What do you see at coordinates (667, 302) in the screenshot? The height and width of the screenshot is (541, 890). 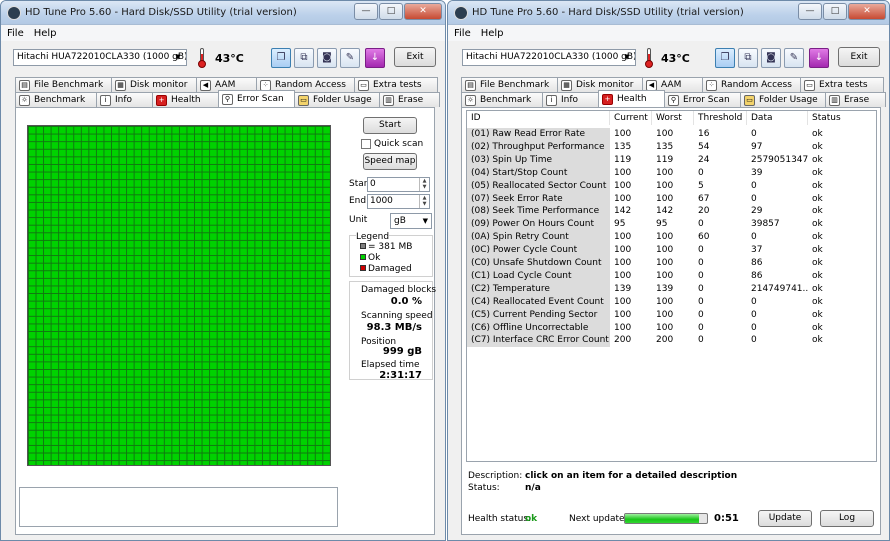 I see `table-row: (C4) Reallocated Event Count 100 100 0 0 ok` at bounding box center [667, 302].